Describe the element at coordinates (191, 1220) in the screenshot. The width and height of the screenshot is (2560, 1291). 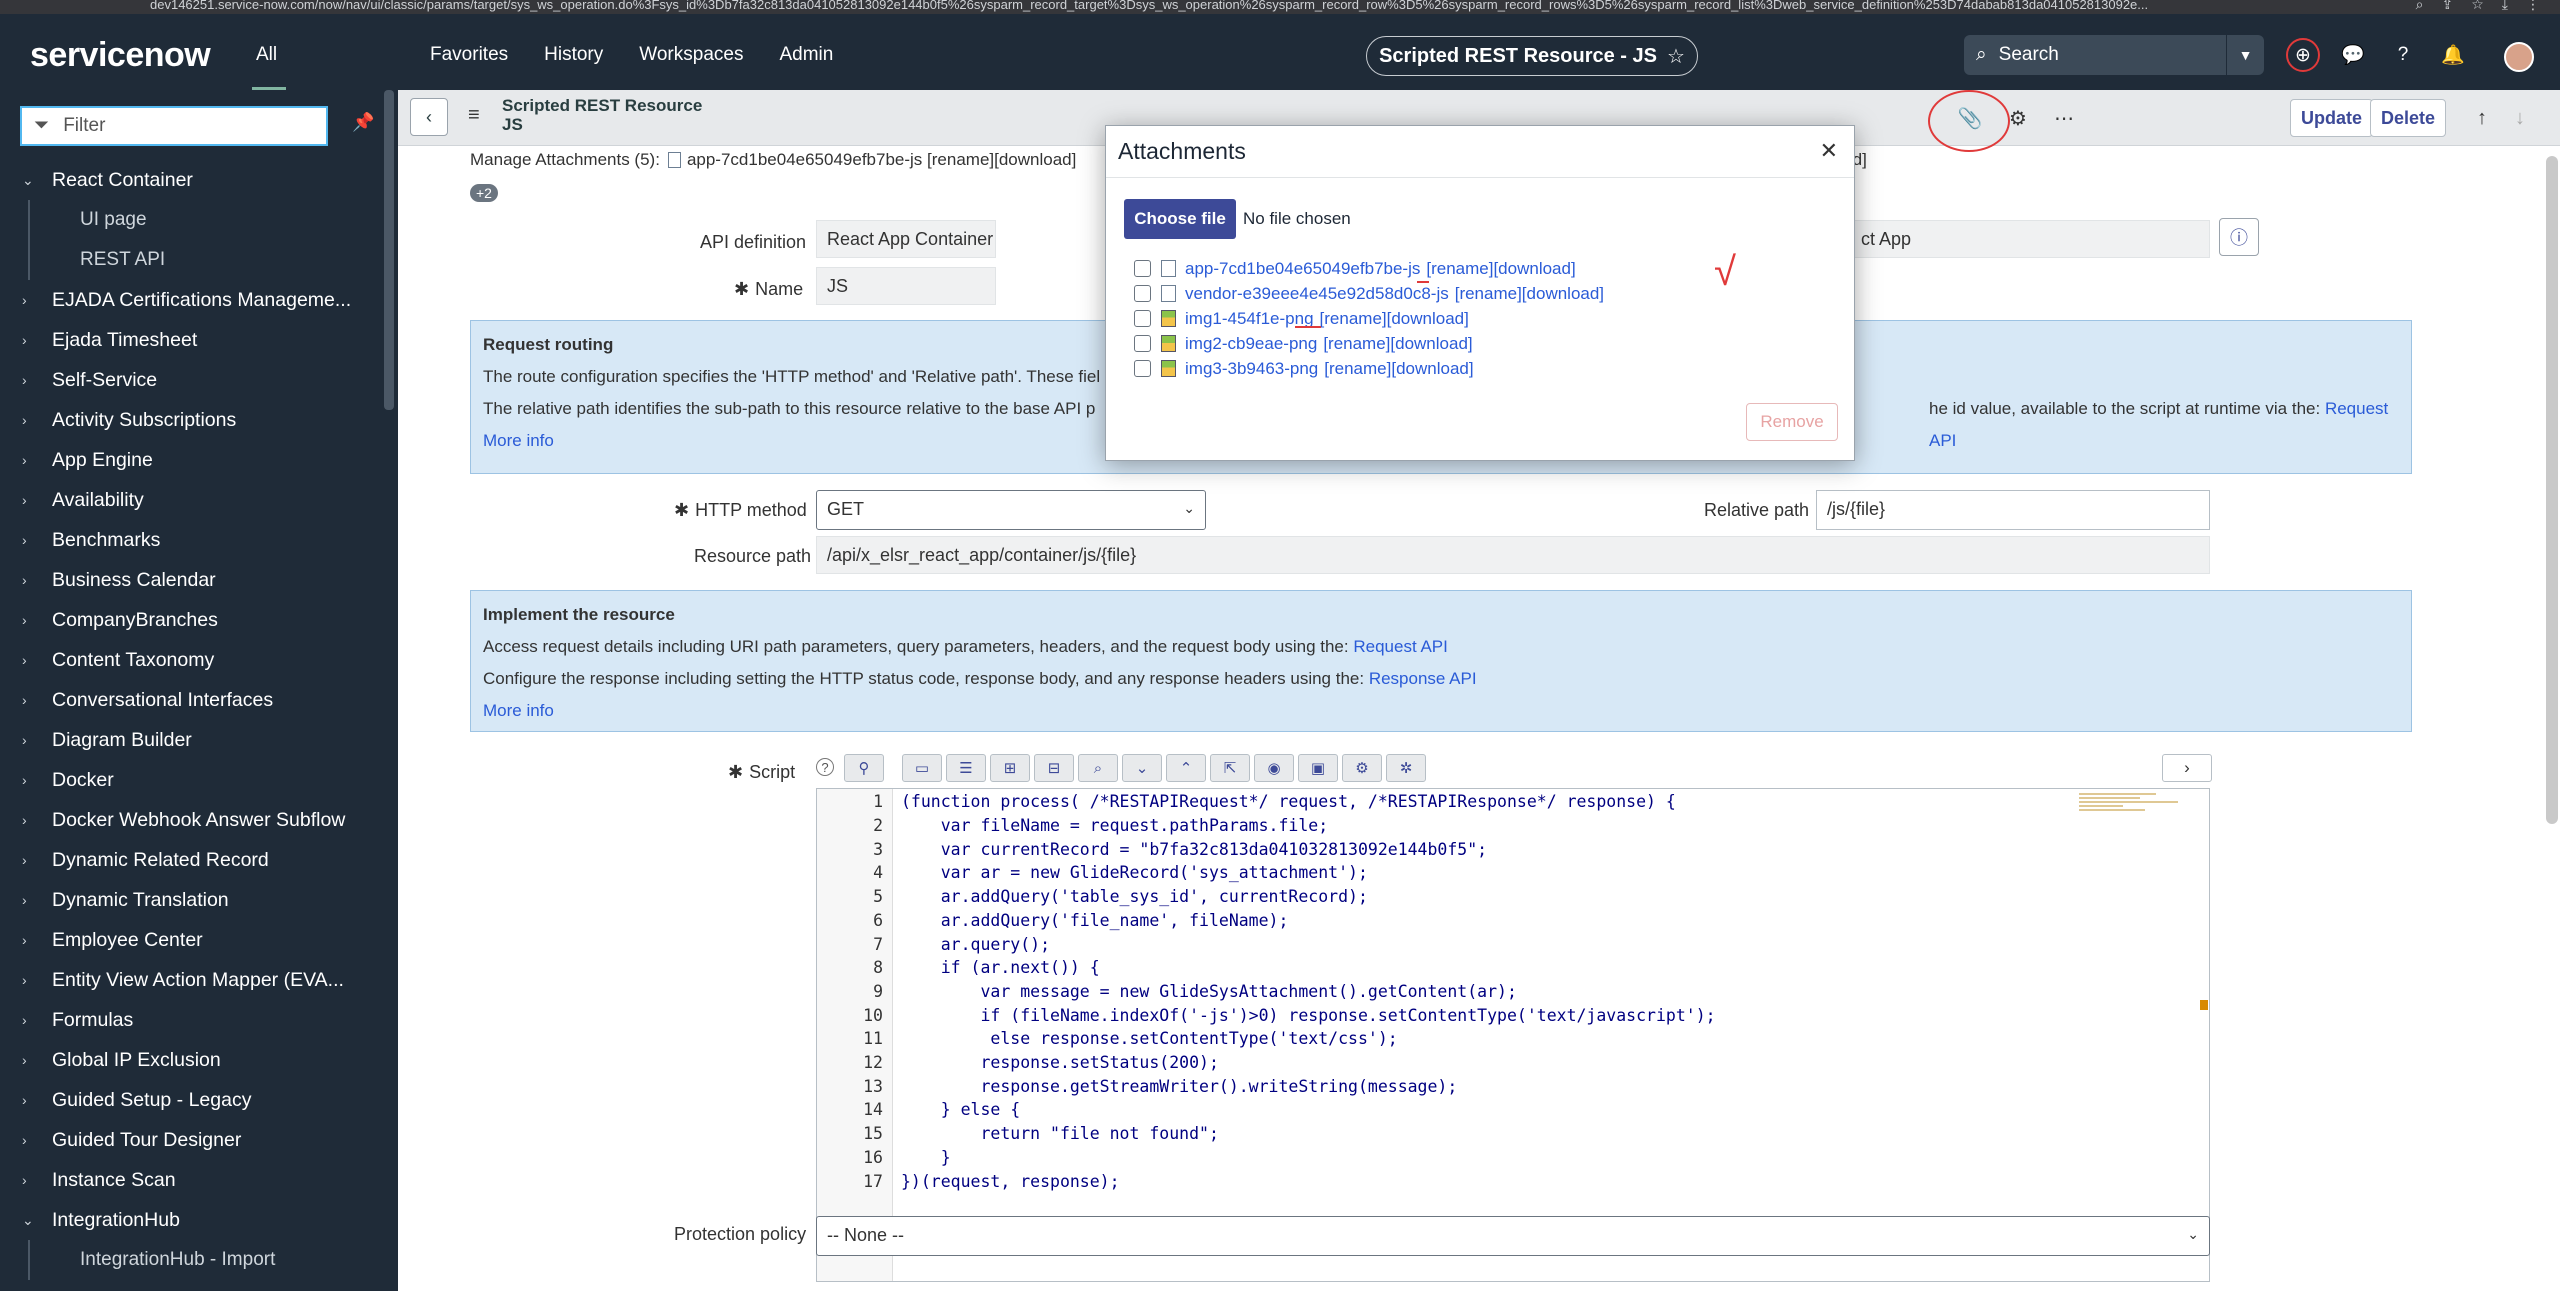
I see `sidebar-item: ⌄ IntegrationHub` at that location.